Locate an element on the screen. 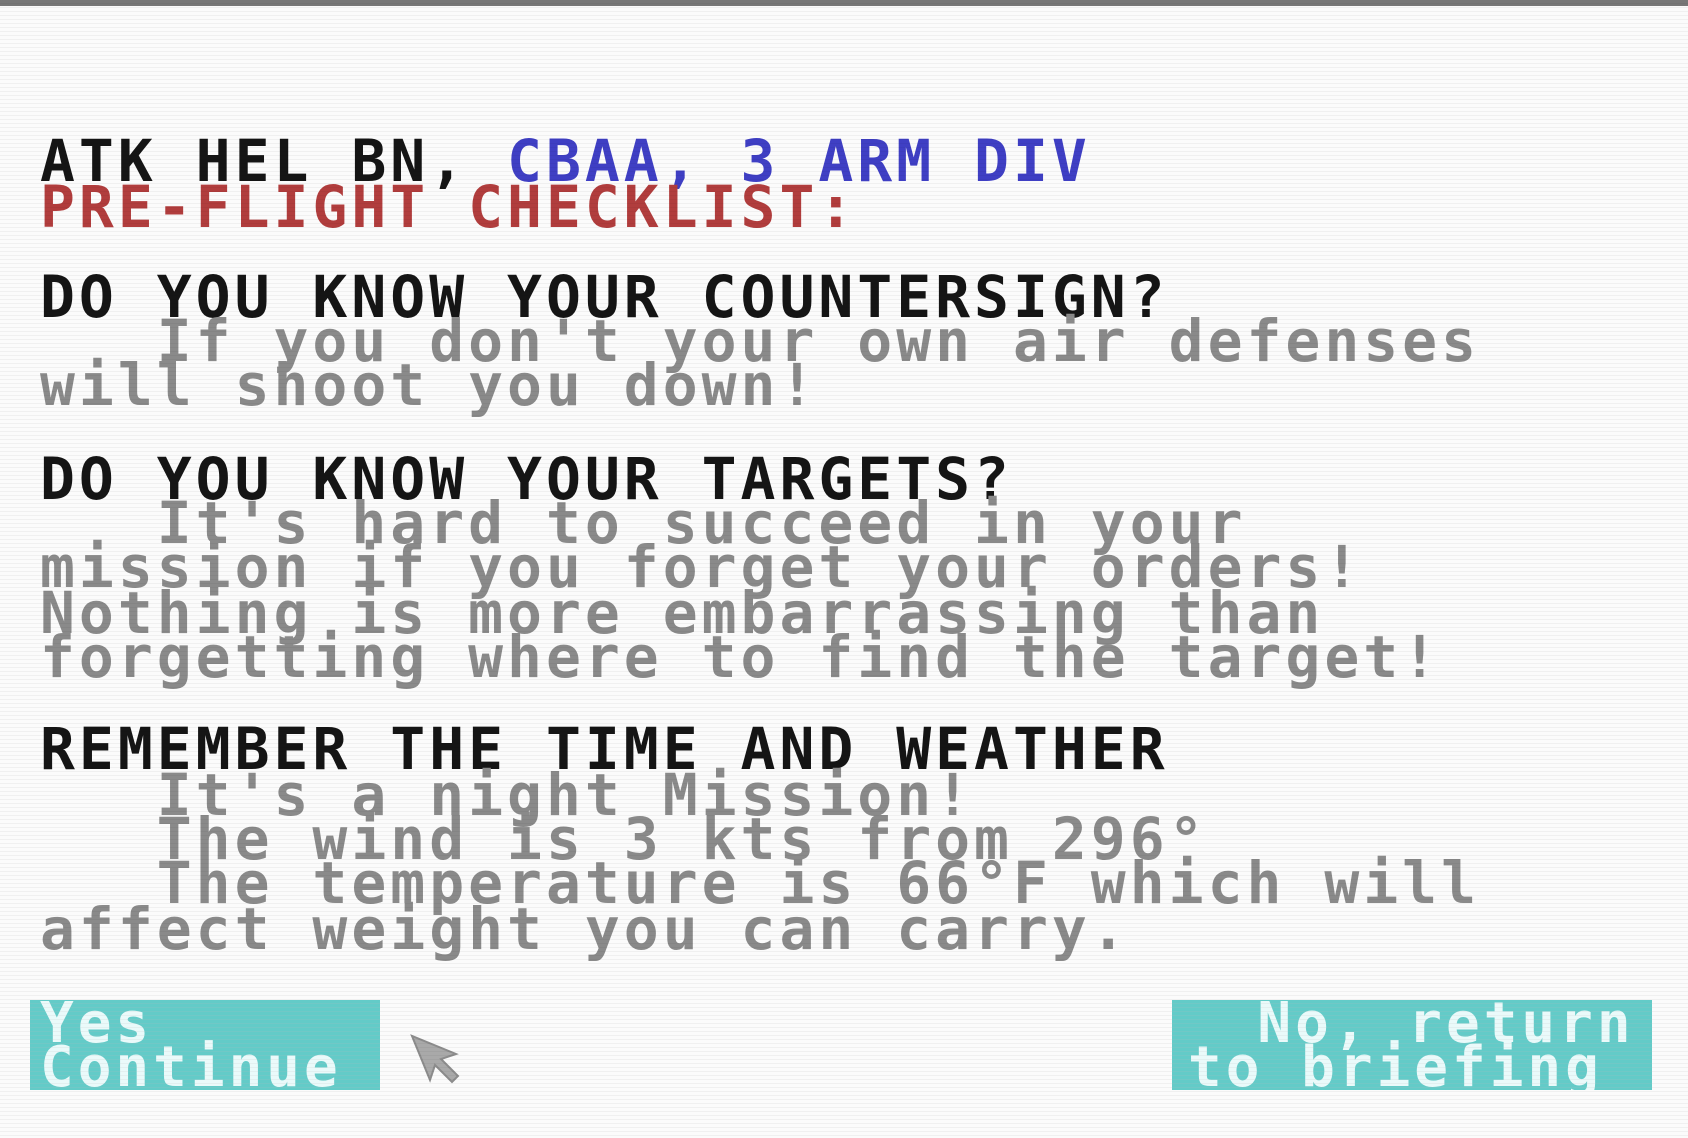 The image size is (1688, 1138). no-return-to-briefing-button: No, return to briefing is located at coordinates (1412, 1045).